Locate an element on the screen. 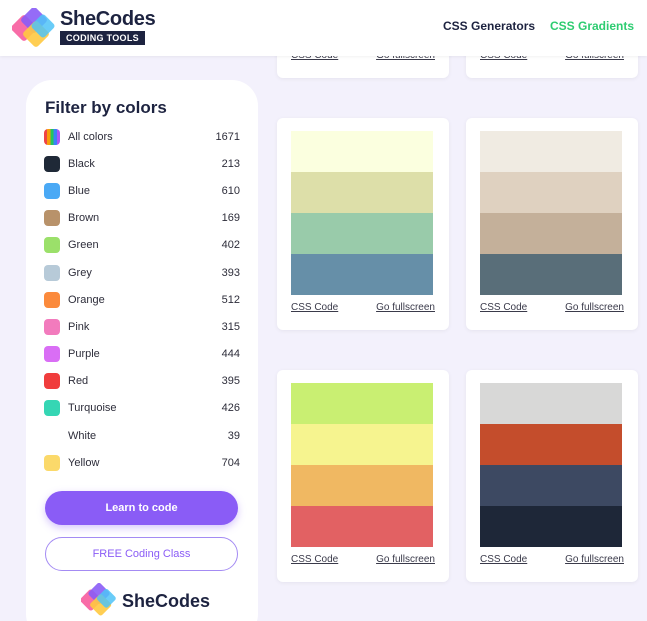 Image resolution: width=647 pixels, height=621 pixels. color-filter-label: White is located at coordinates (82, 435).